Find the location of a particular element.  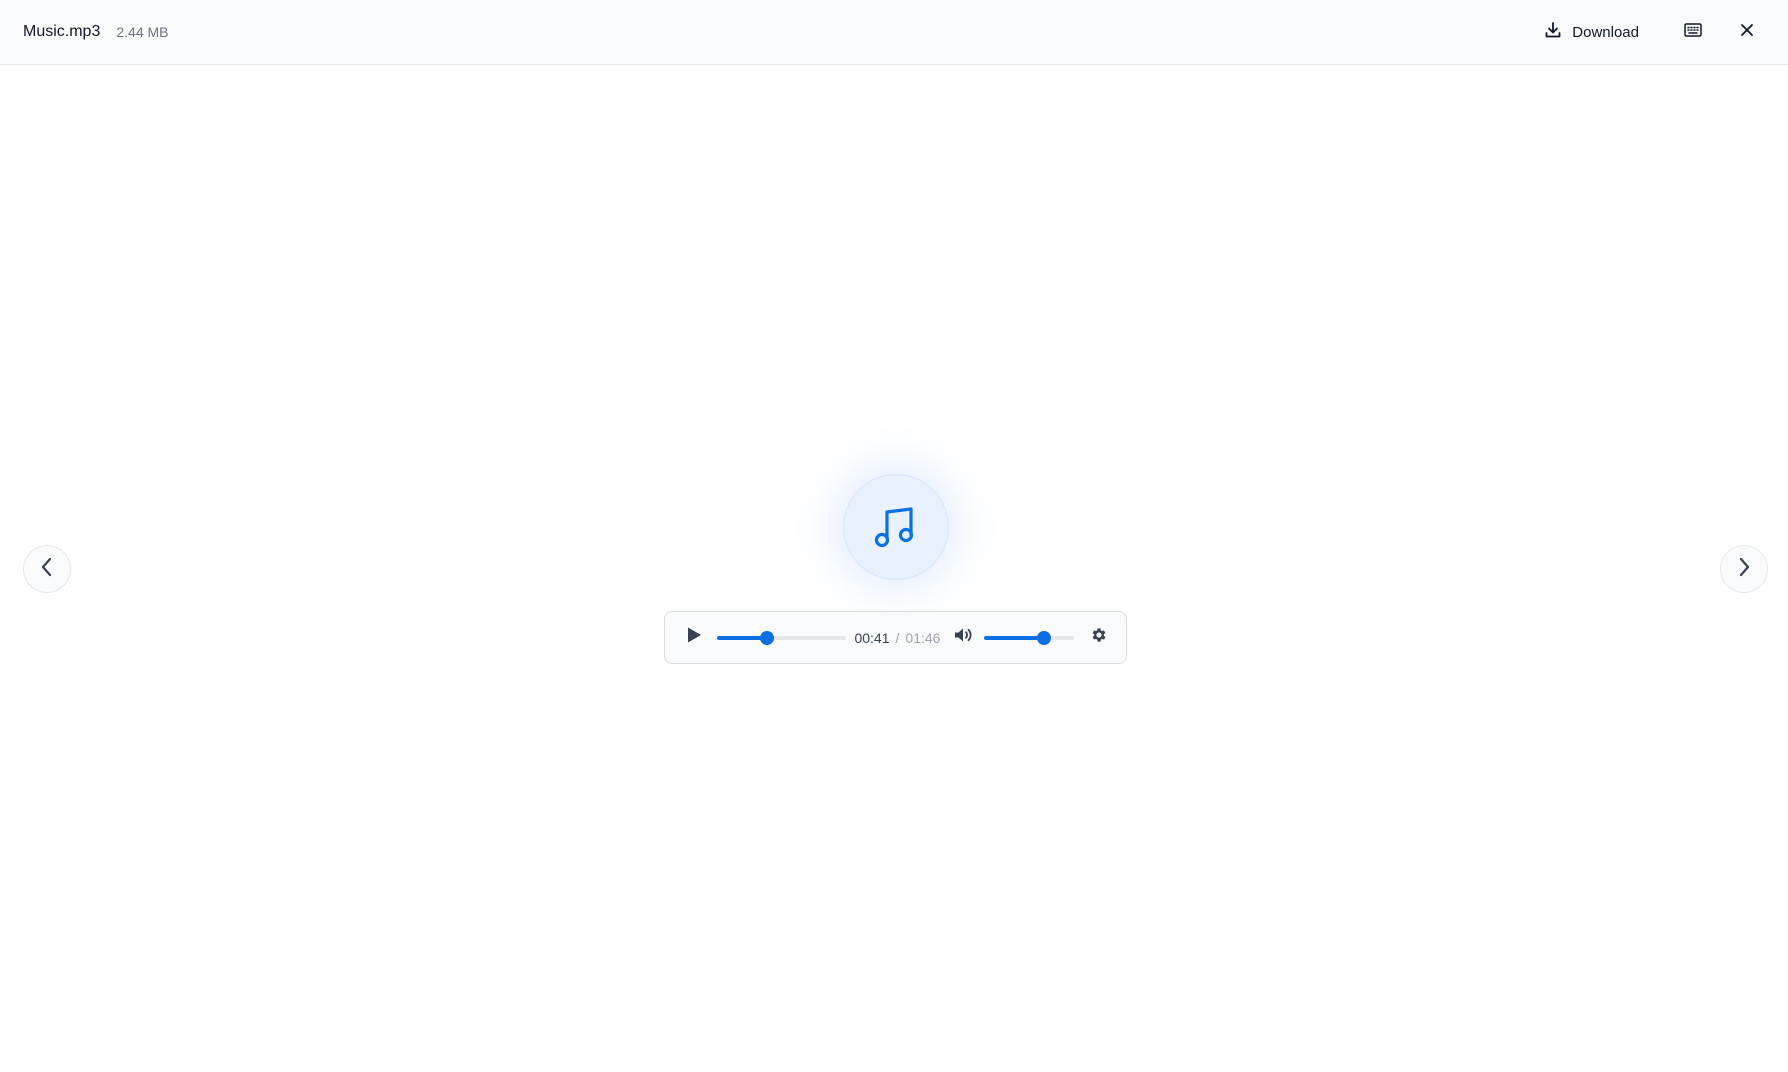

time-display: 00:41 / 01:46 is located at coordinates (897, 638).